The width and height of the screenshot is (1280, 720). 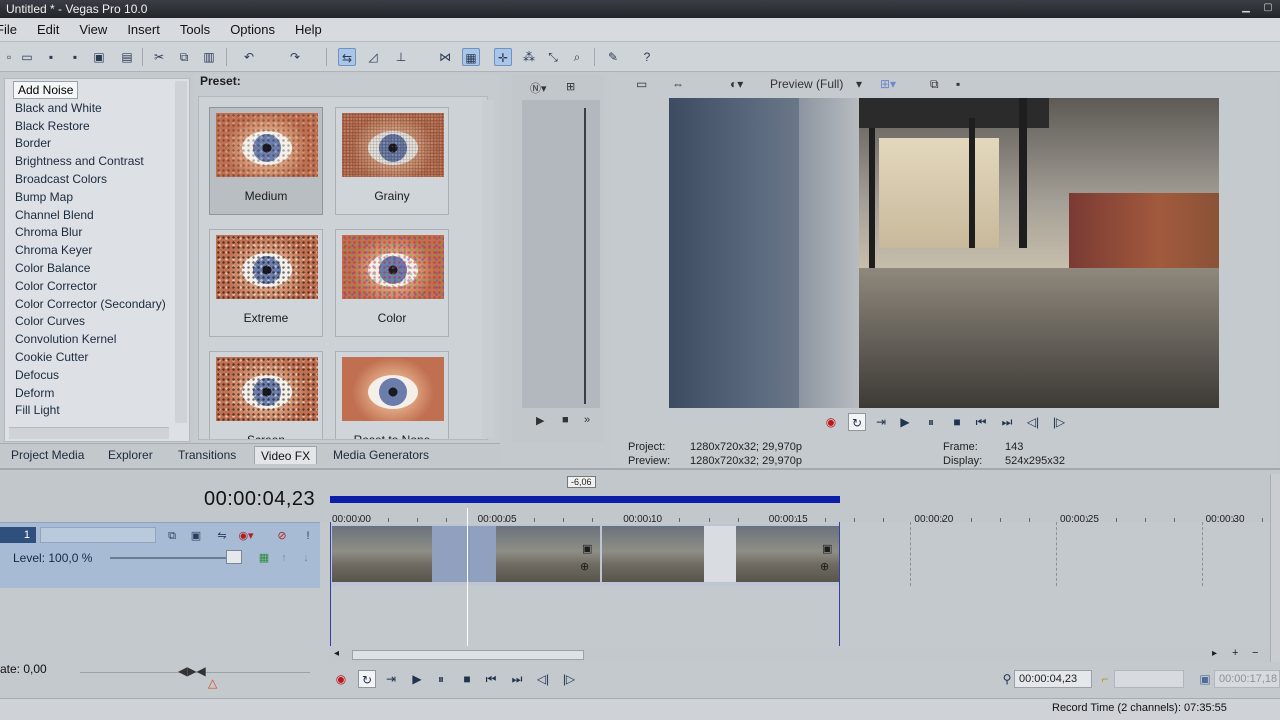 I want to click on fx-list-item: Black and White, so click(x=58, y=108).